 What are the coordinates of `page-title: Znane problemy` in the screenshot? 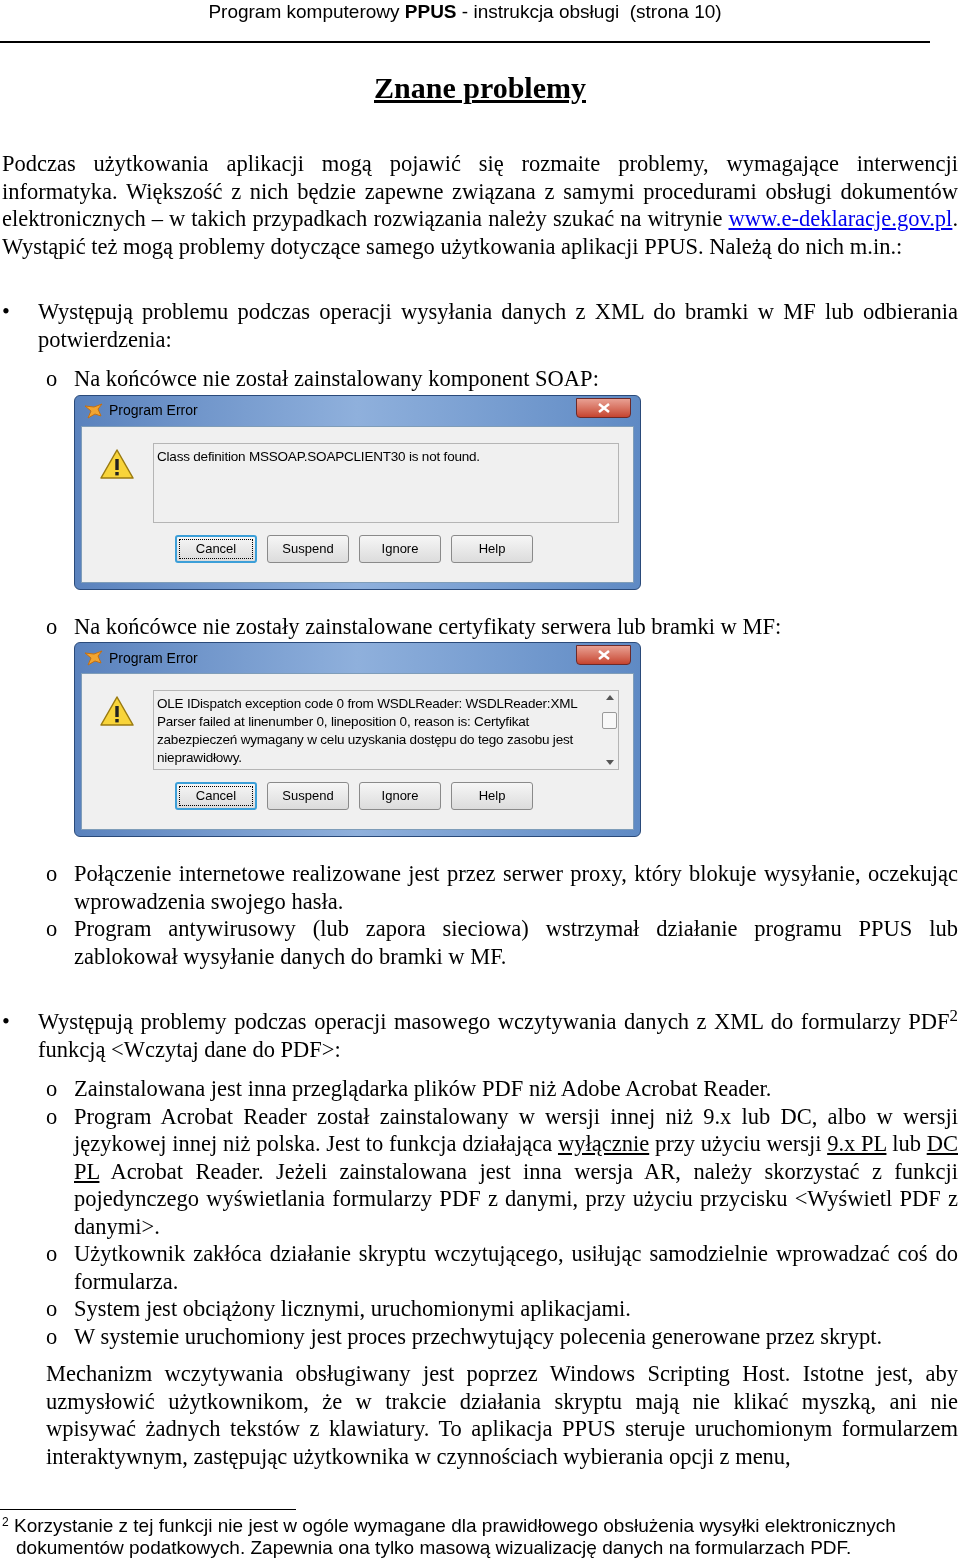 It's located at (480, 88).